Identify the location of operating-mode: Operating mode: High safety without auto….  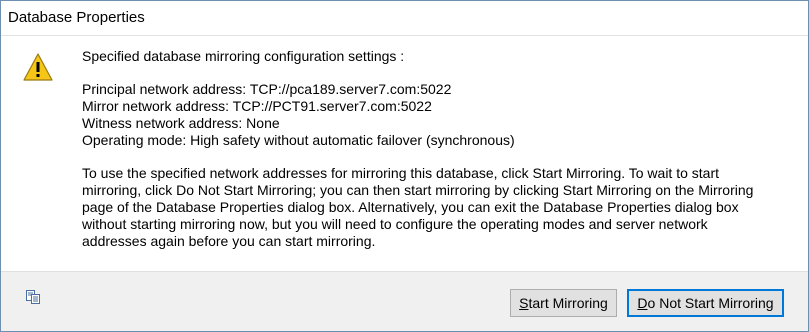
(298, 140).